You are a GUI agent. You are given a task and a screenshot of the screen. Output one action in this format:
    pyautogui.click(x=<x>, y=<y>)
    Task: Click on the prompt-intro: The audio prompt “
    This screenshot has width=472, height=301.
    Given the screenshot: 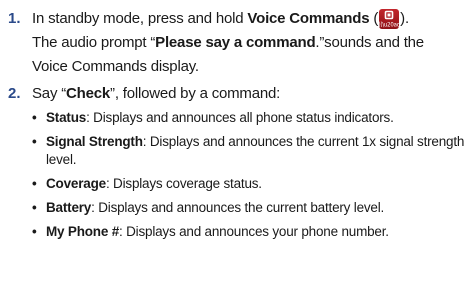 What is the action you would take?
    pyautogui.click(x=94, y=42)
    